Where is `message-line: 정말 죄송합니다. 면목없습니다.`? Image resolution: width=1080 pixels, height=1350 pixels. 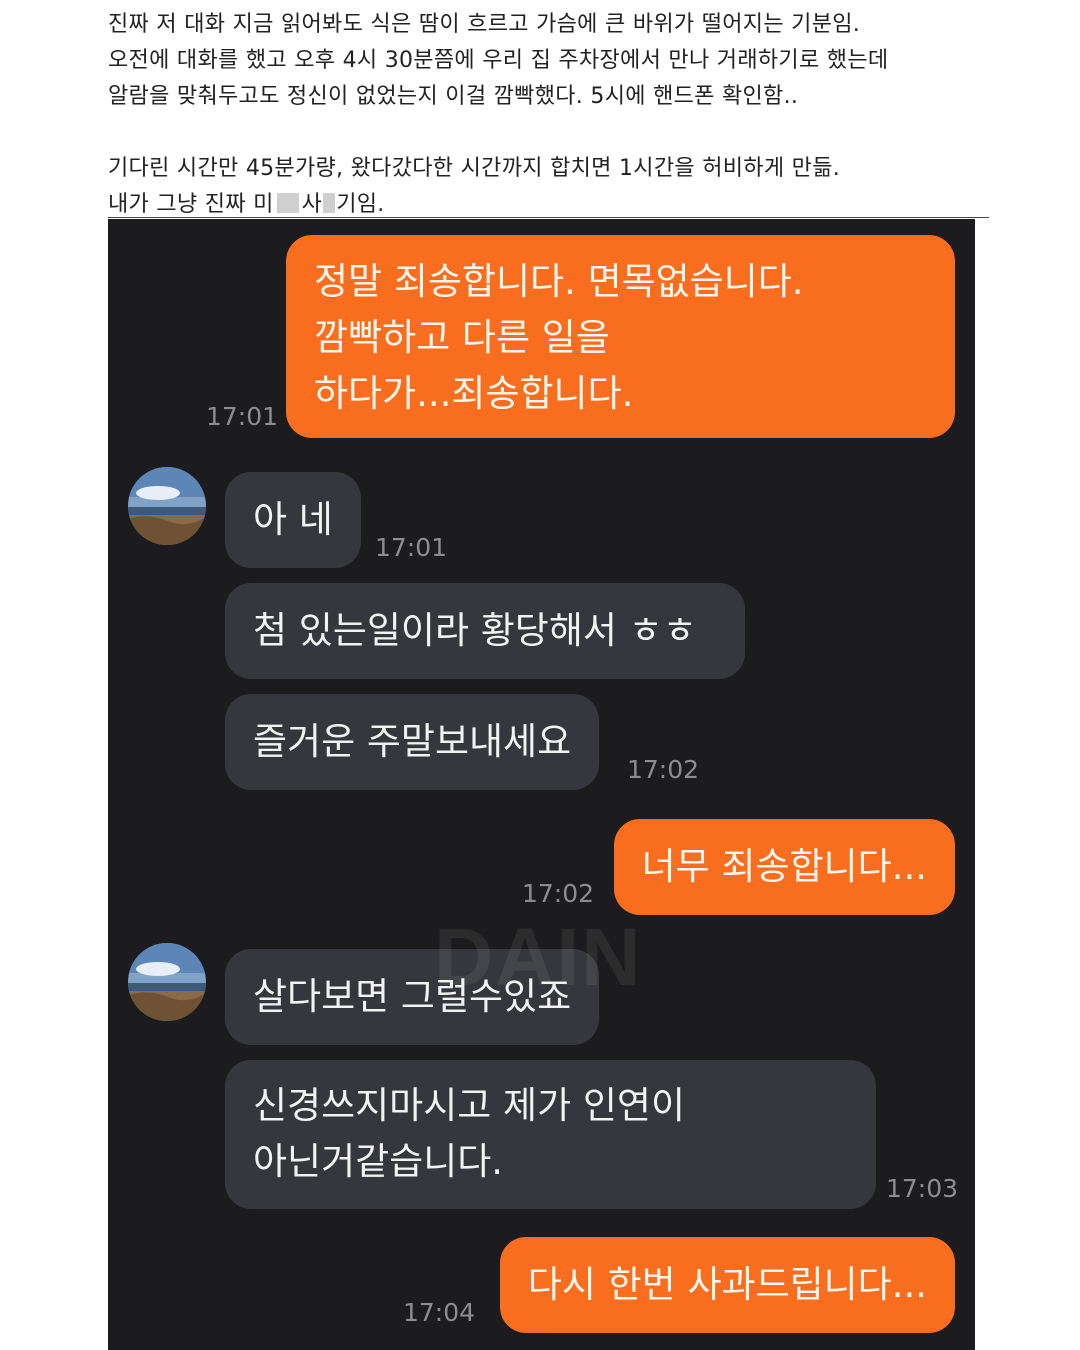 message-line: 정말 죄송합니다. 면목없습니다. is located at coordinates (559, 281).